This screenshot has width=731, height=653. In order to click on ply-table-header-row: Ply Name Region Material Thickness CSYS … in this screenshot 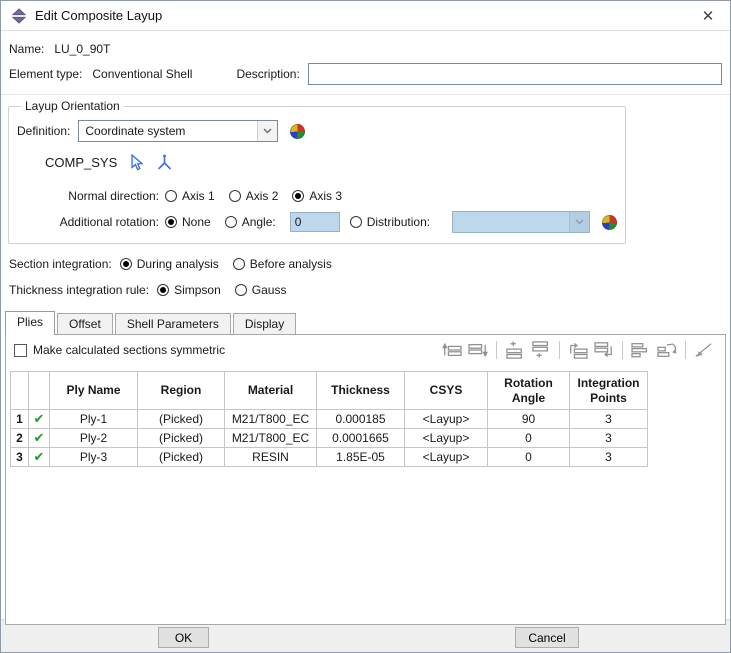, I will do `click(329, 390)`.